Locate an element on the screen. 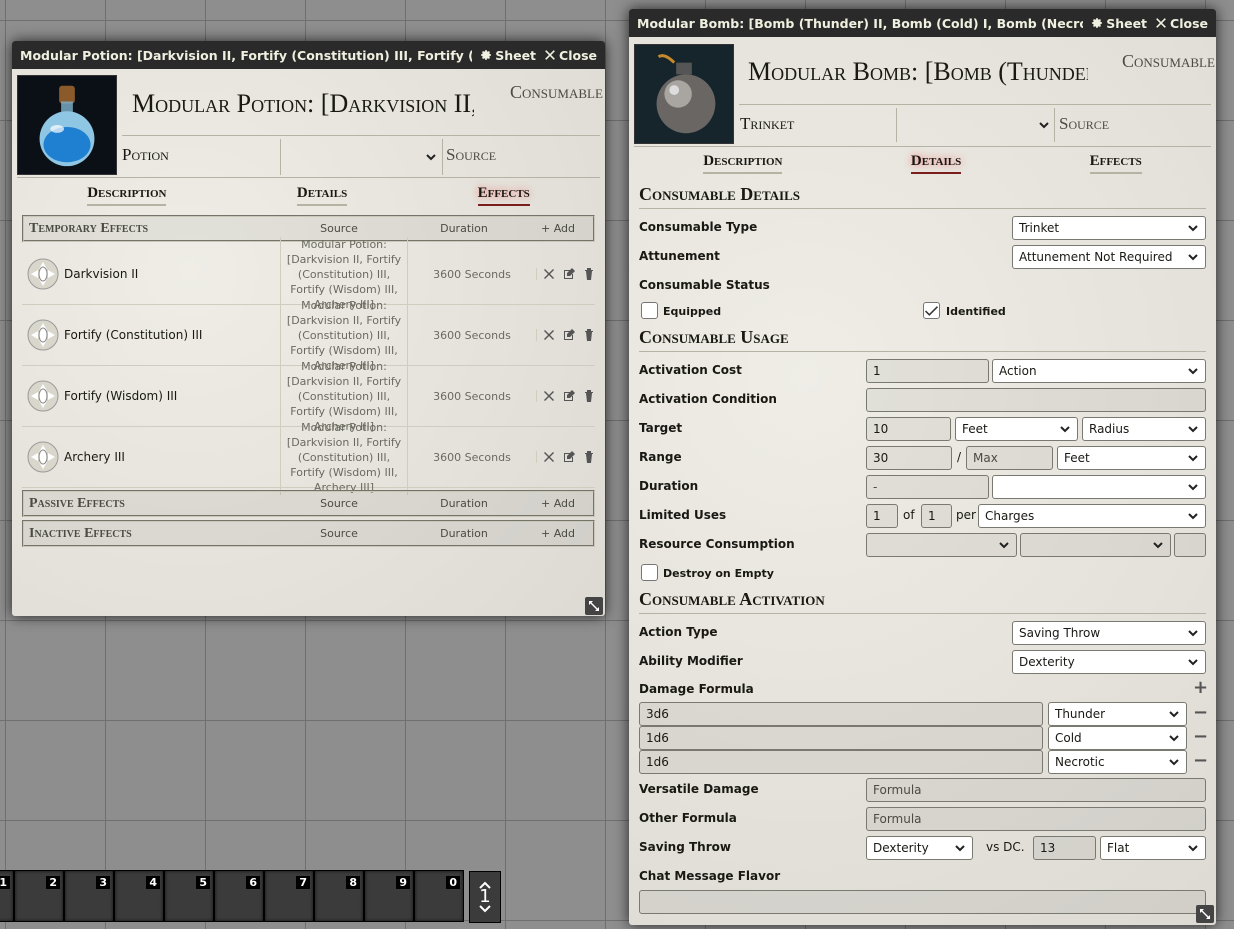 This screenshot has width=1234, height=929. equipped-checkbox is located at coordinates (649, 310).